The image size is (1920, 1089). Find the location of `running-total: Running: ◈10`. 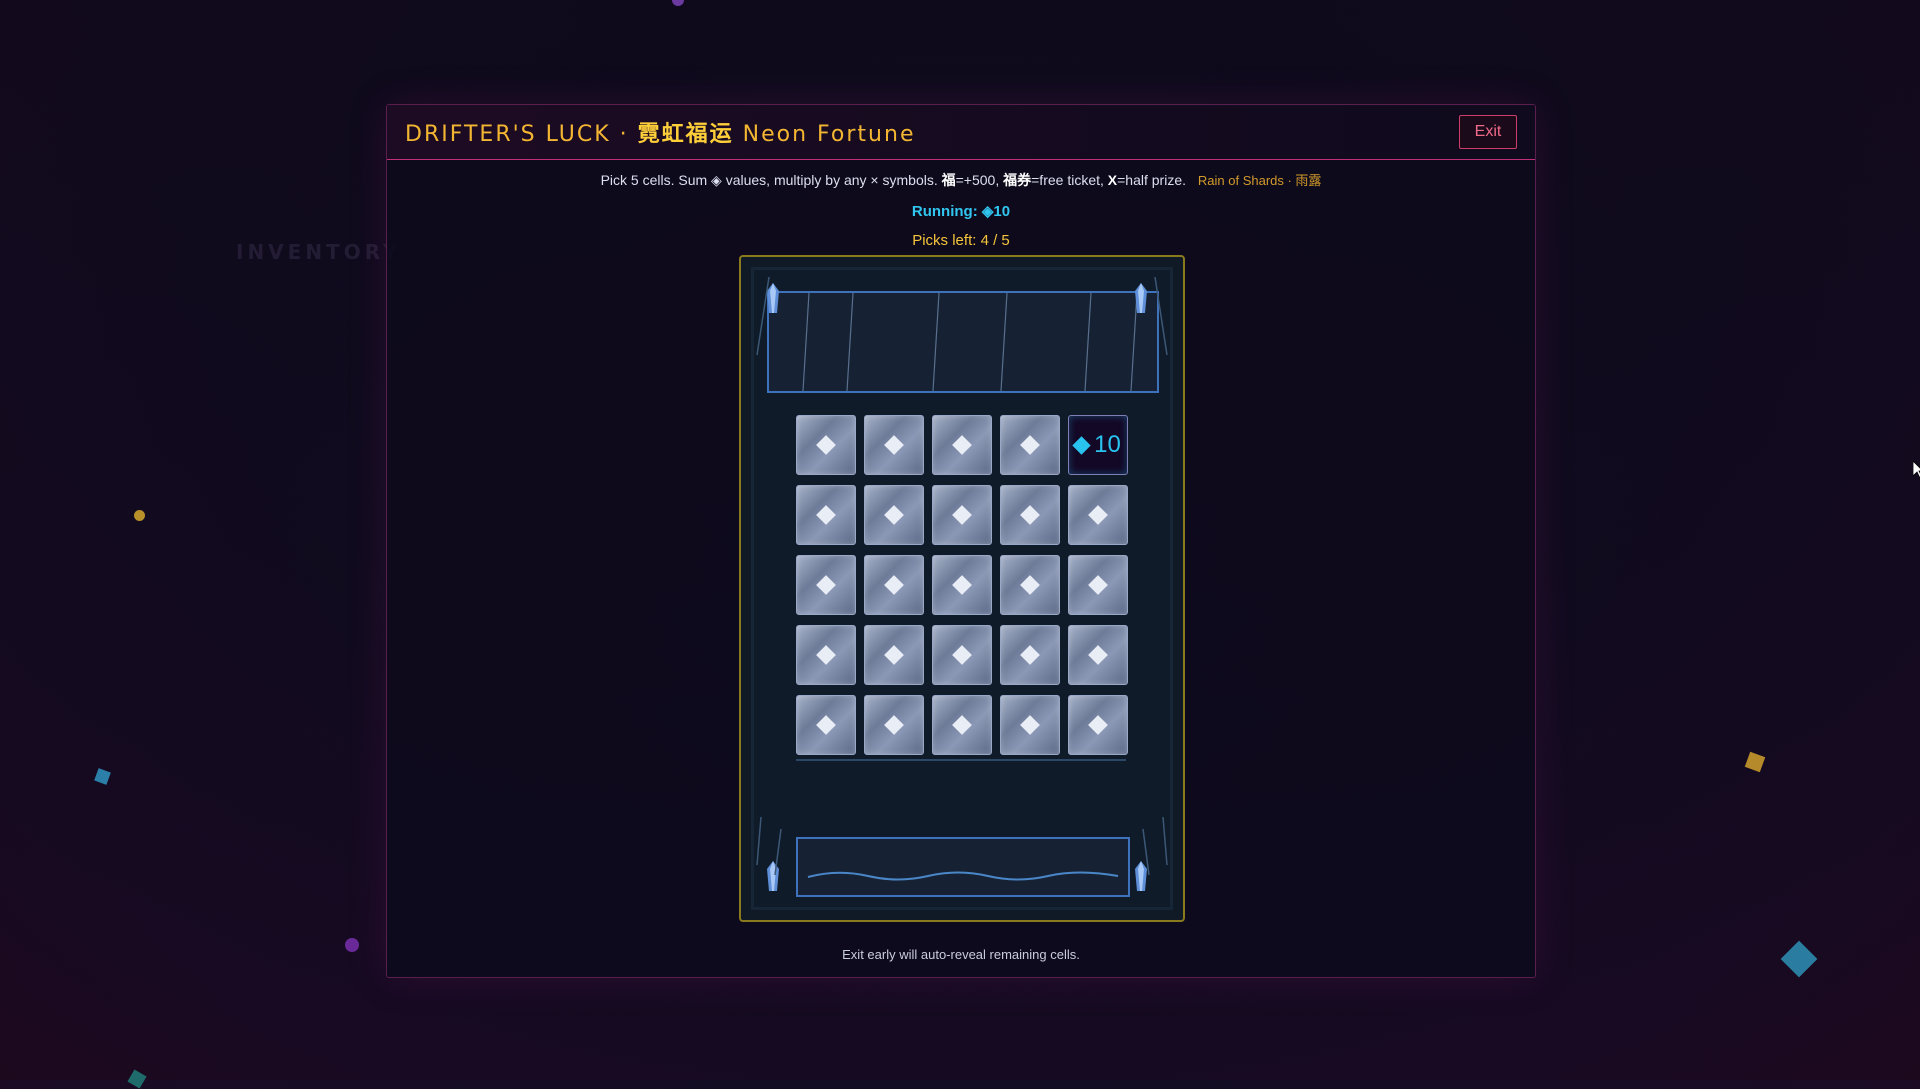

running-total: Running: ◈10 is located at coordinates (961, 211).